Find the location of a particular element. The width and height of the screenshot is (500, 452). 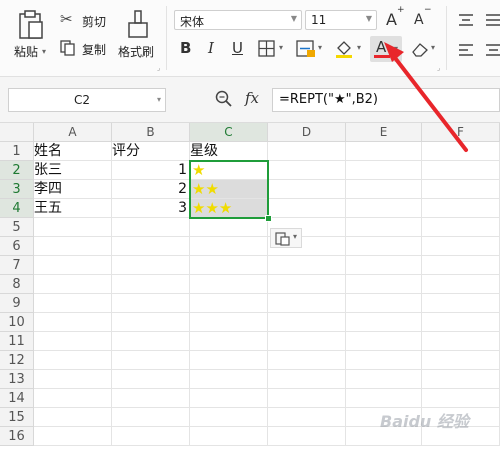

cell-d9 is located at coordinates (307, 303).